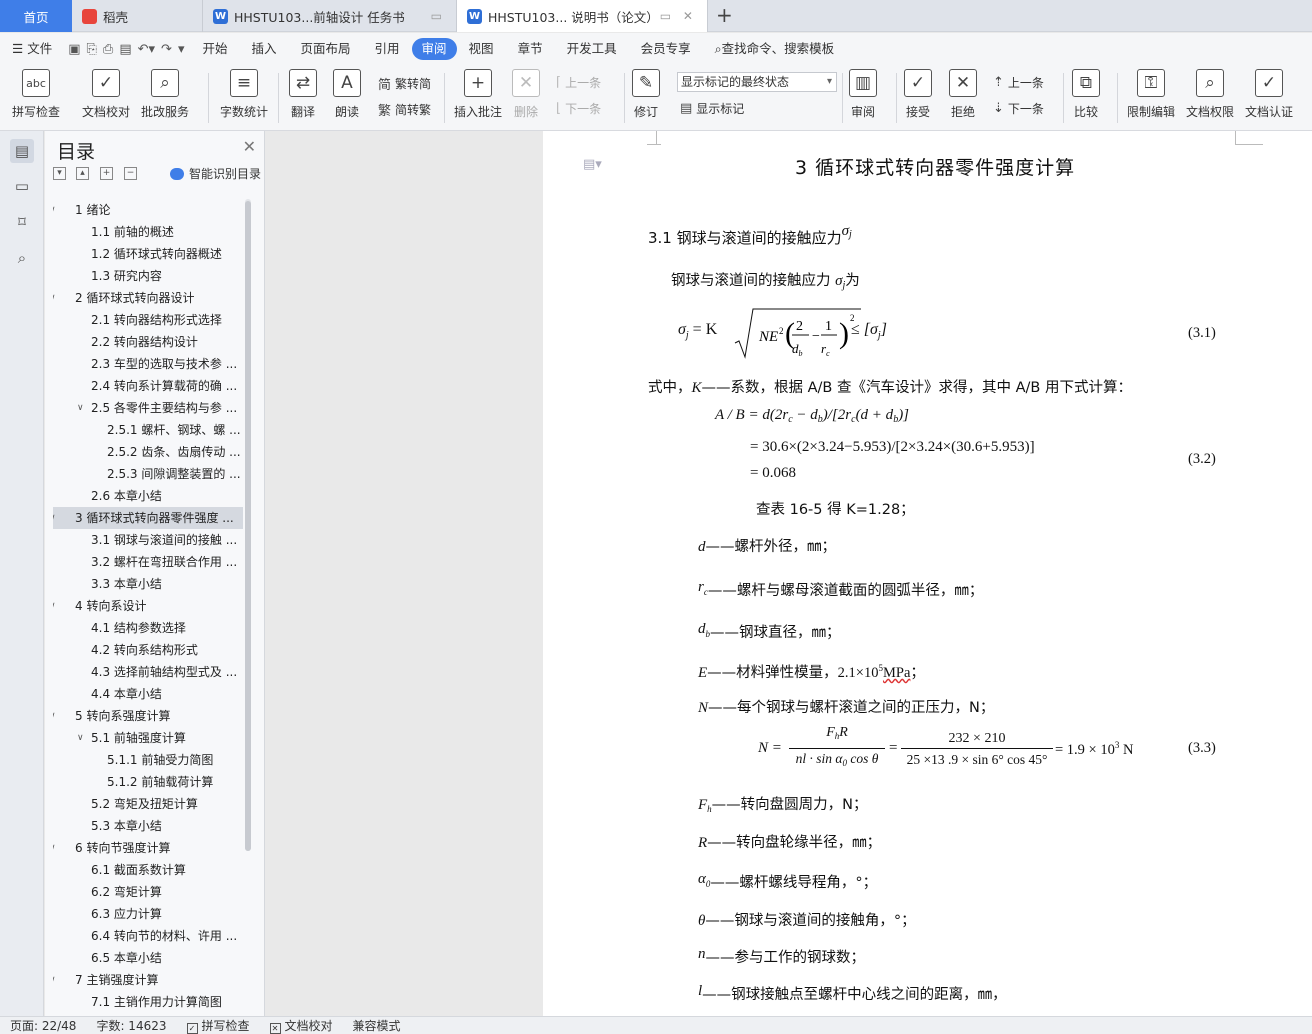 The width and height of the screenshot is (1312, 1034). Describe the element at coordinates (148, 826) in the screenshot. I see `toc-item: 5.3 本章小结` at that location.